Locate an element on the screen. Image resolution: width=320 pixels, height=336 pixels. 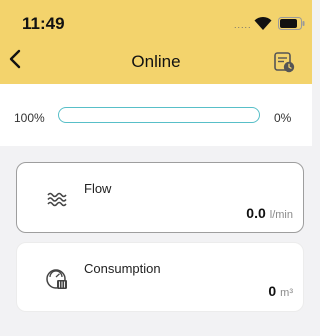
flow-value: 0.0 is located at coordinates (256, 213).